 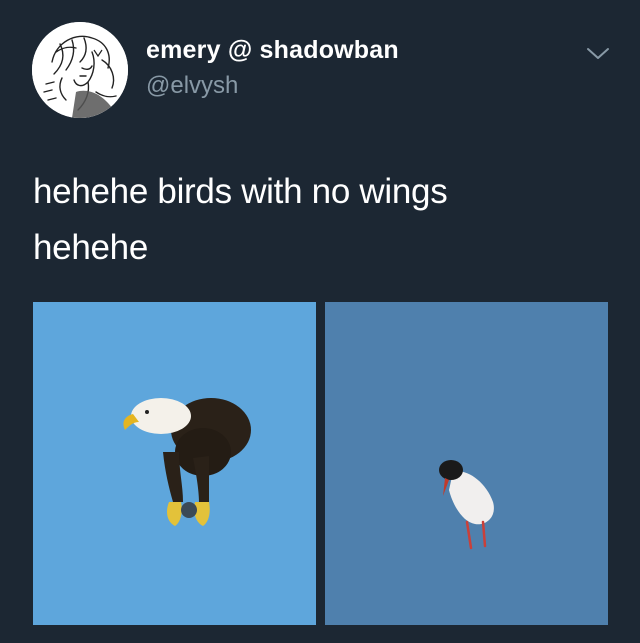 I want to click on avatar, so click(x=80, y=70).